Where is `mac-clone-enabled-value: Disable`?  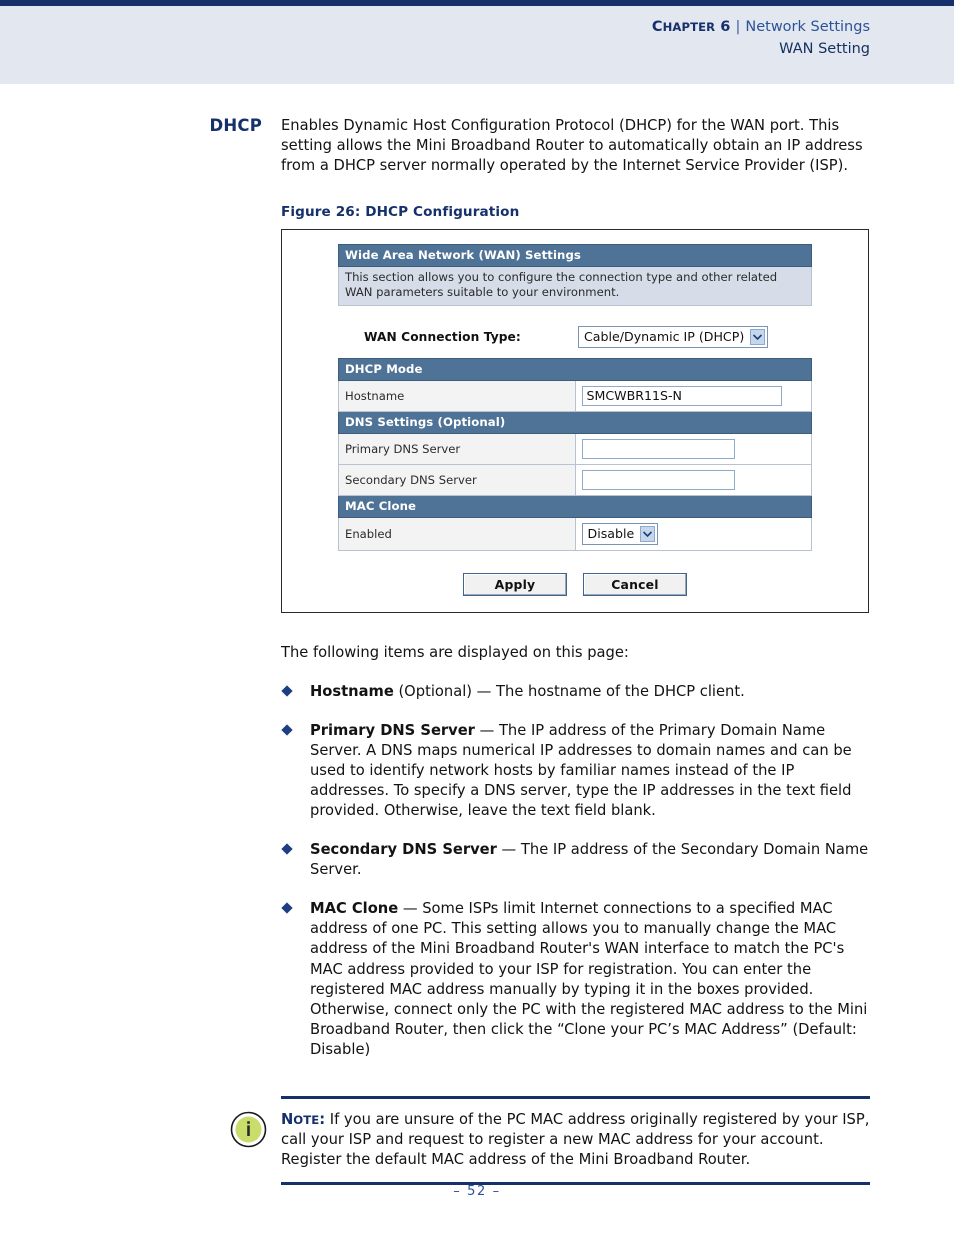
mac-clone-enabled-value: Disable is located at coordinates (611, 534).